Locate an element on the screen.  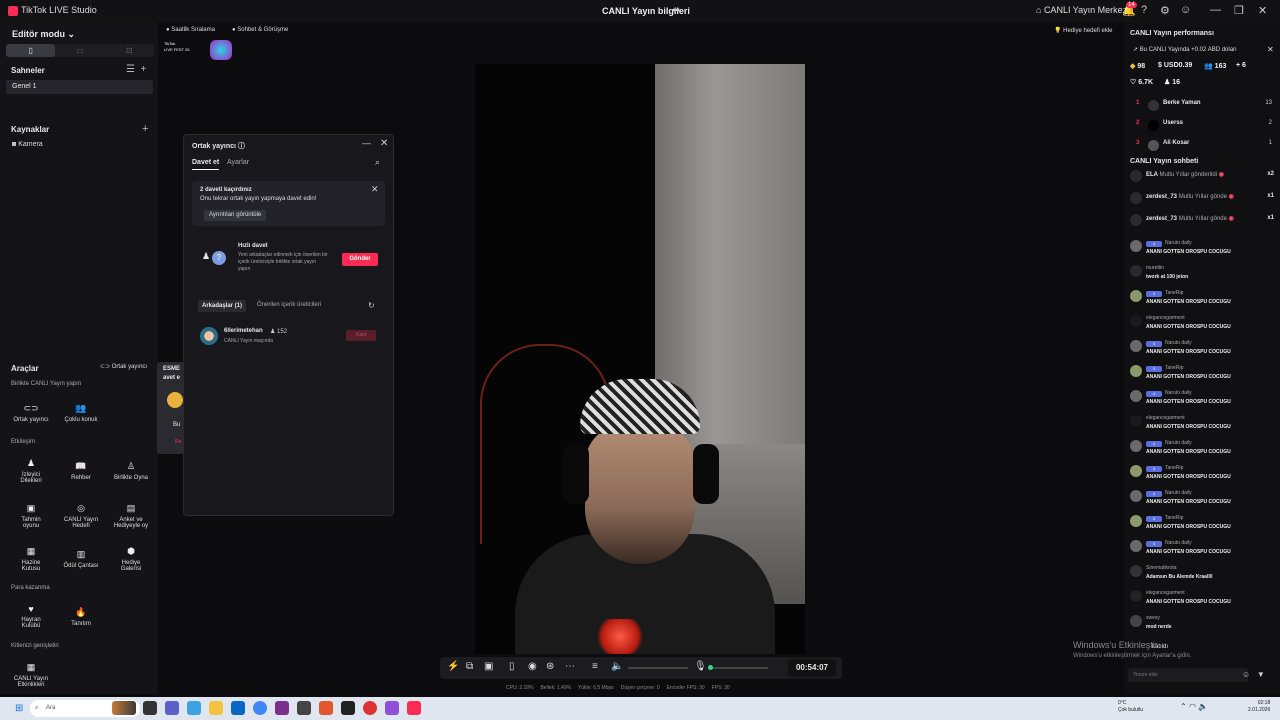
portrait-view-tab: ▯ is located at coordinates (31, 50).